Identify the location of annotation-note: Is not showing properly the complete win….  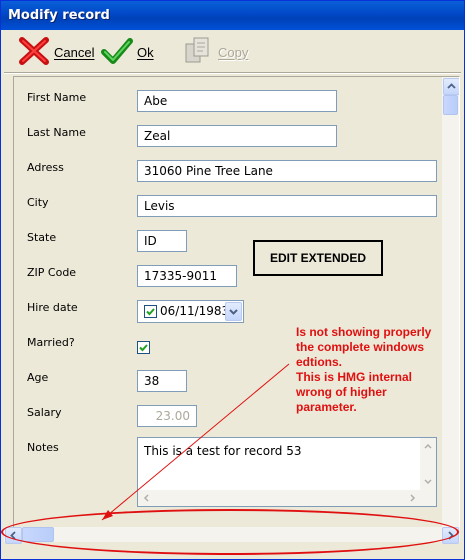
(376, 370).